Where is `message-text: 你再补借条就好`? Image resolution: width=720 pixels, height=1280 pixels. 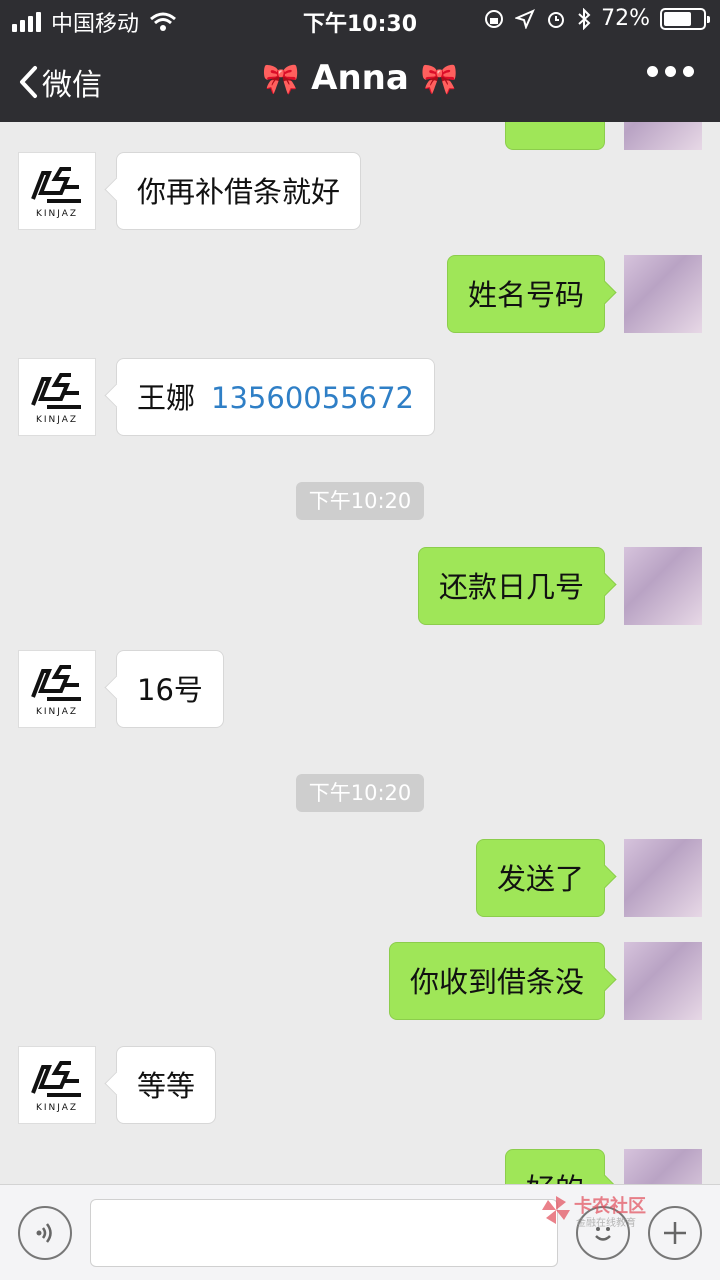
message-text: 你再补借条就好 is located at coordinates (239, 192).